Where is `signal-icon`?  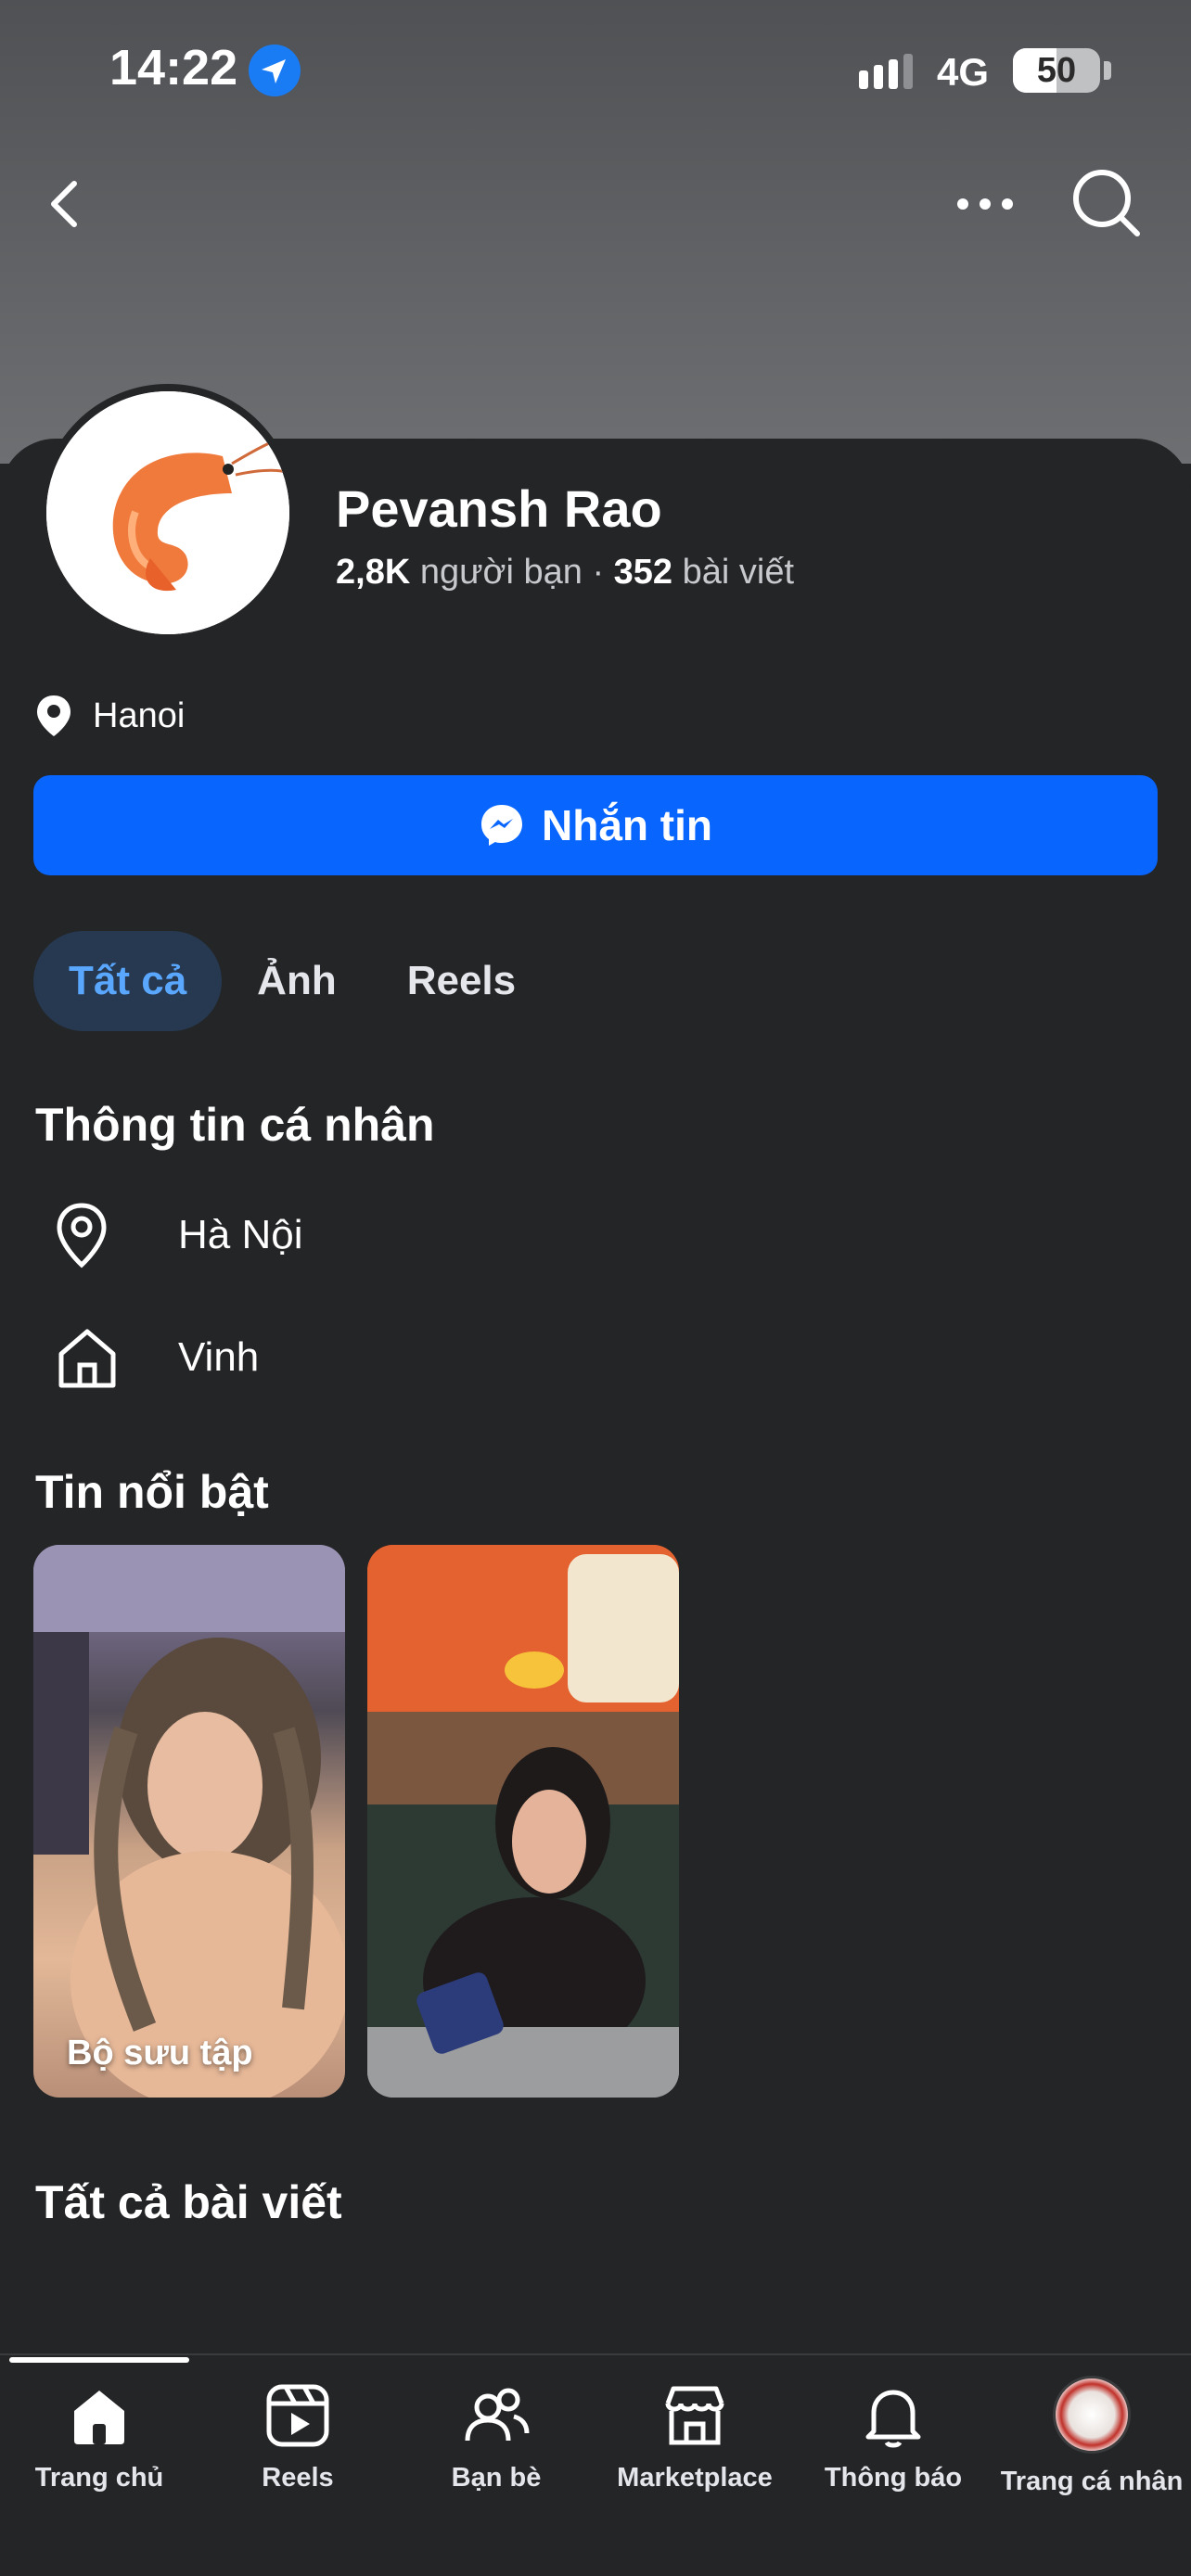 signal-icon is located at coordinates (886, 71).